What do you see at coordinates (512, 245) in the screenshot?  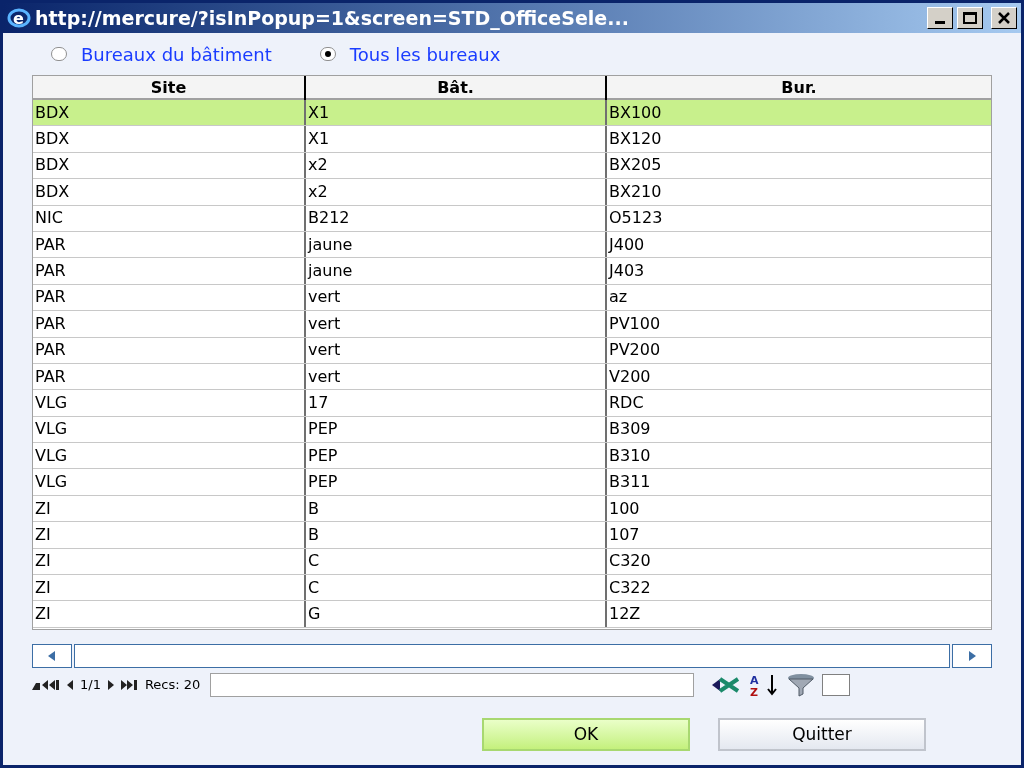 I see `table-row: PAR jaune J400` at bounding box center [512, 245].